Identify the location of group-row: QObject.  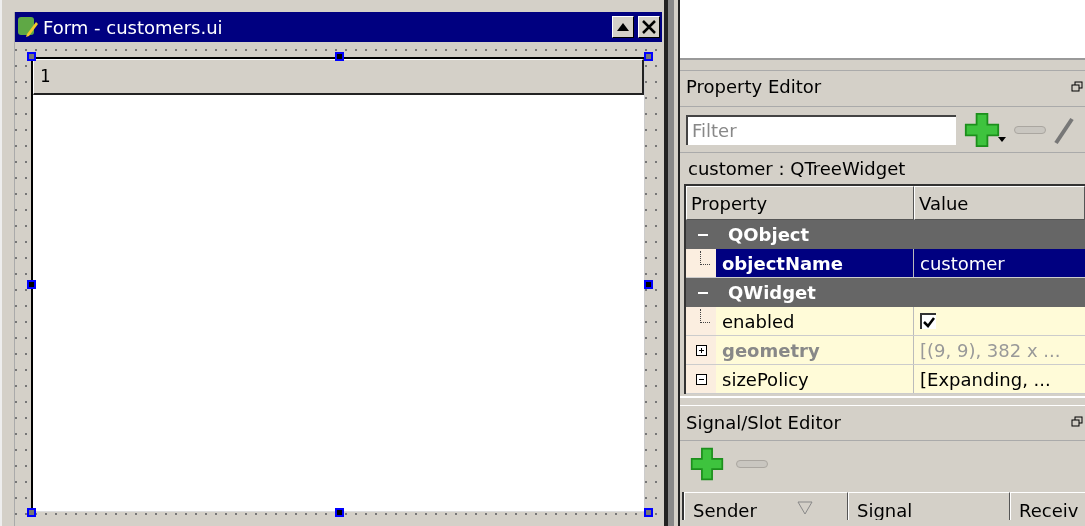
(885, 234).